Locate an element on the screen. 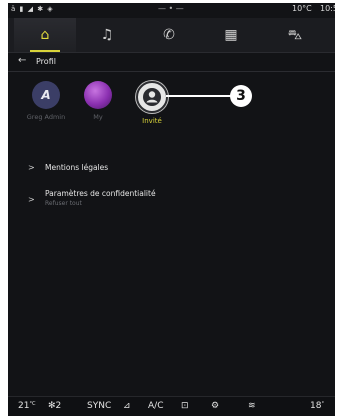 This screenshot has width=341, height=420. driver-temperature: 21°C is located at coordinates (26, 406).